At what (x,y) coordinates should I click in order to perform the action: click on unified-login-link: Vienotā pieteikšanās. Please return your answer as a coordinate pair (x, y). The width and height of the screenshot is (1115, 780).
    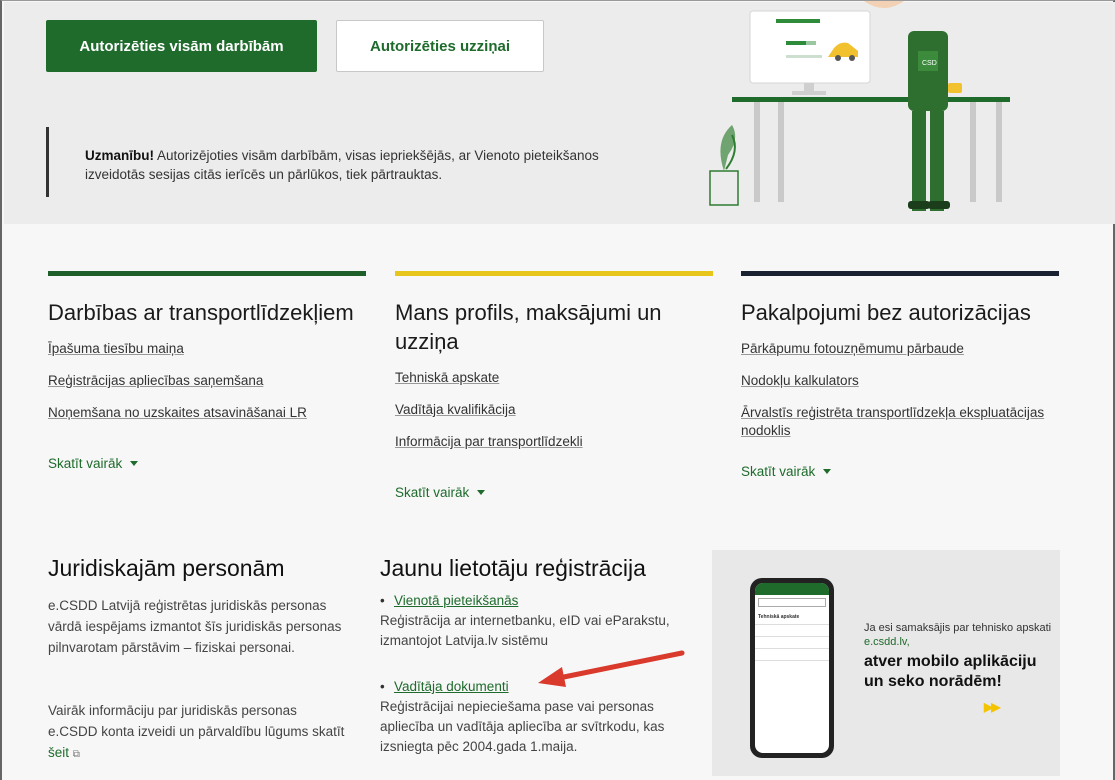
    Looking at the image, I should click on (545, 601).